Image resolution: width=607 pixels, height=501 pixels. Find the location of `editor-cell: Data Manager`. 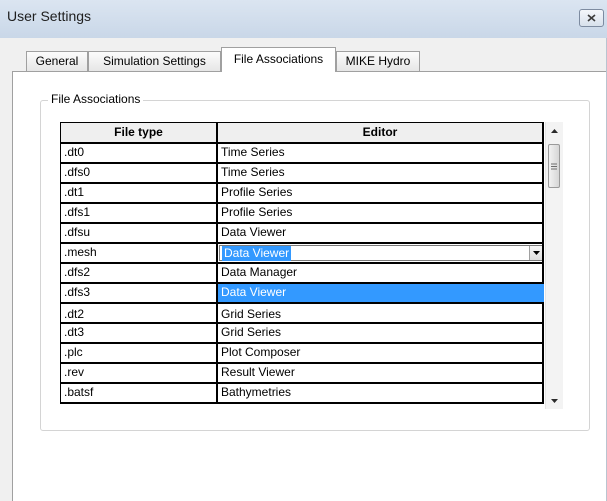

editor-cell: Data Manager is located at coordinates (380, 274).